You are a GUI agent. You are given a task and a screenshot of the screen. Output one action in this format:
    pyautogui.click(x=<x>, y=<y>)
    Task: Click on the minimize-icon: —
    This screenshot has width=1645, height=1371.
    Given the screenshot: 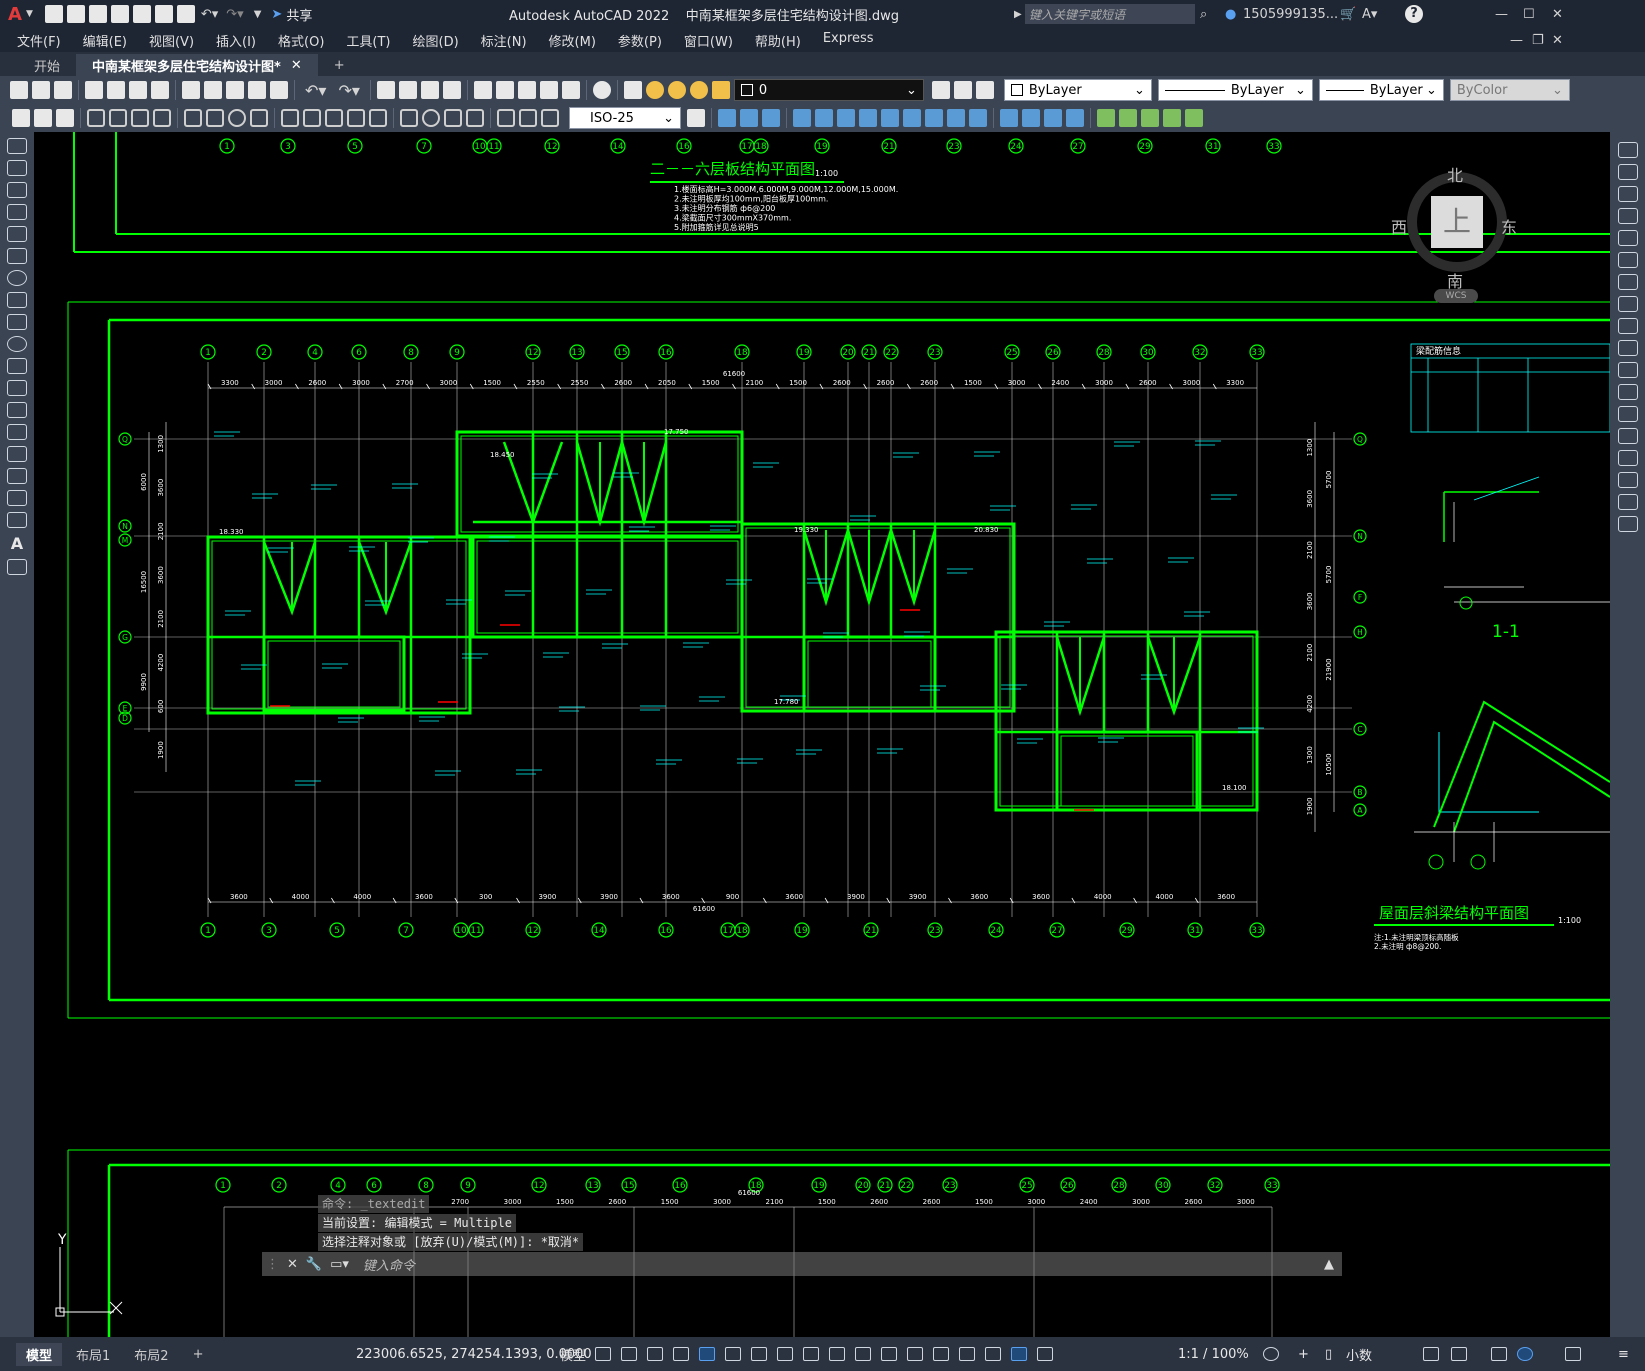 What is the action you would take?
    pyautogui.click(x=1501, y=14)
    